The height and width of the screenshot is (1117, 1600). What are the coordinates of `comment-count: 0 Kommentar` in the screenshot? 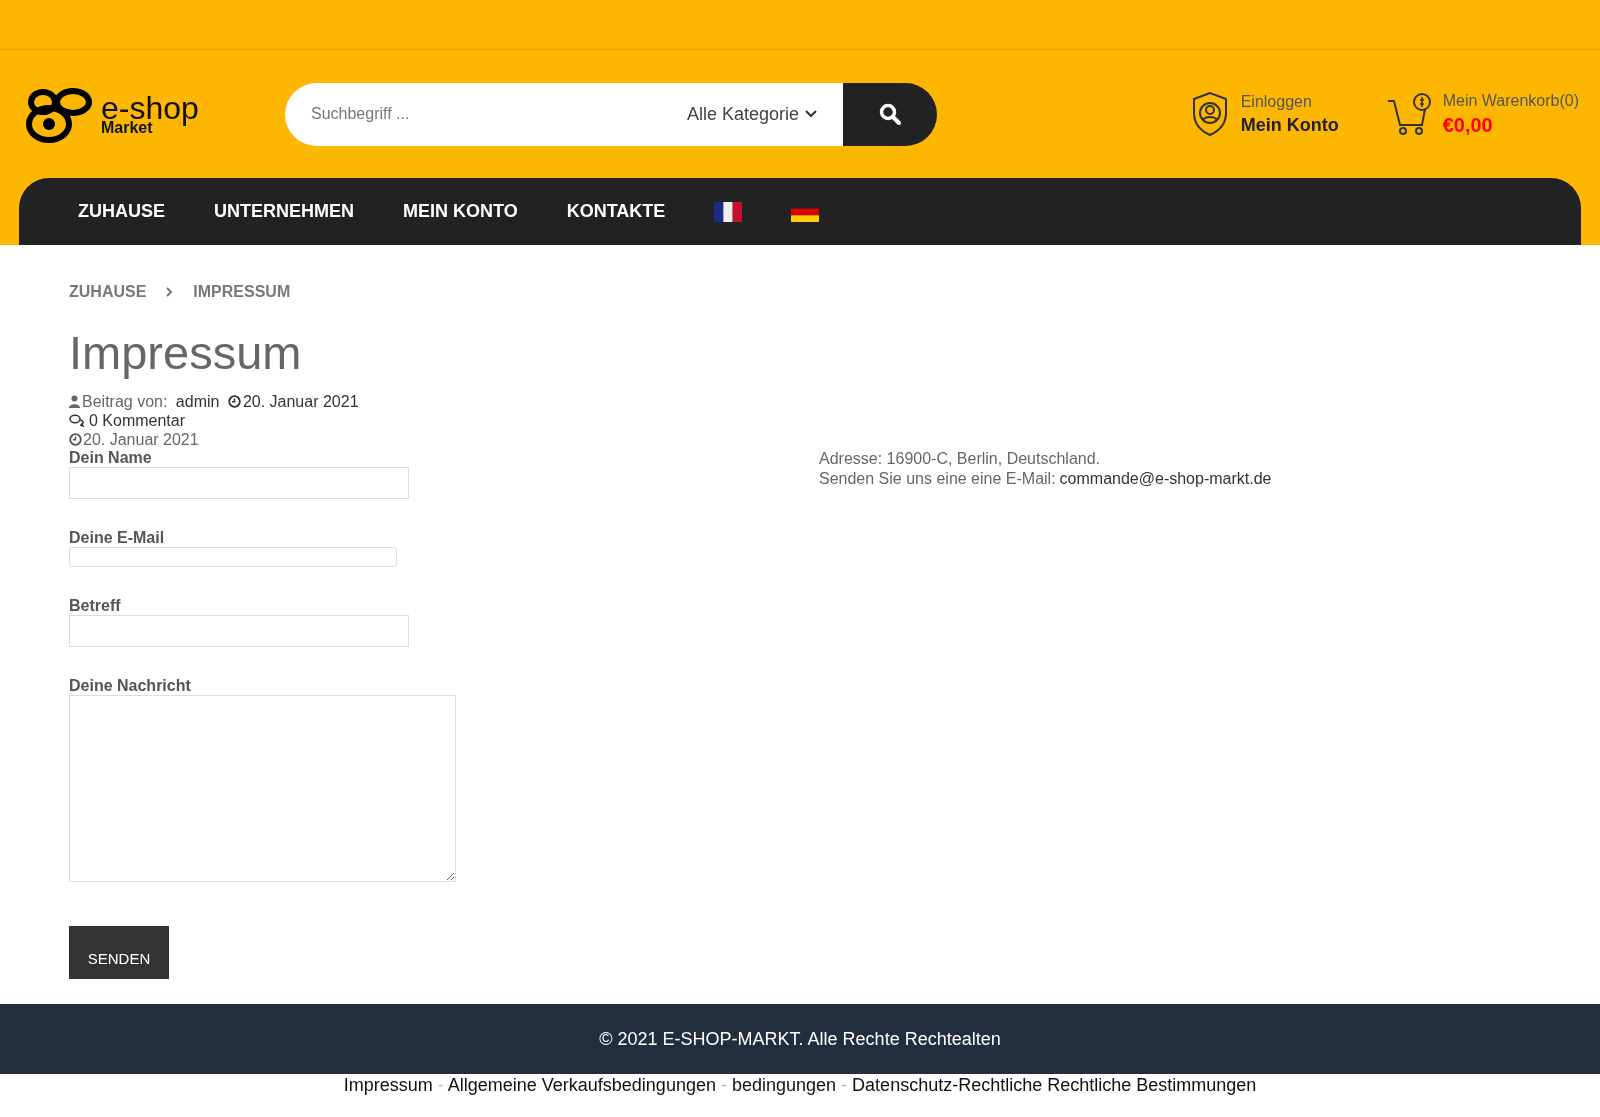 It's located at (137, 420).